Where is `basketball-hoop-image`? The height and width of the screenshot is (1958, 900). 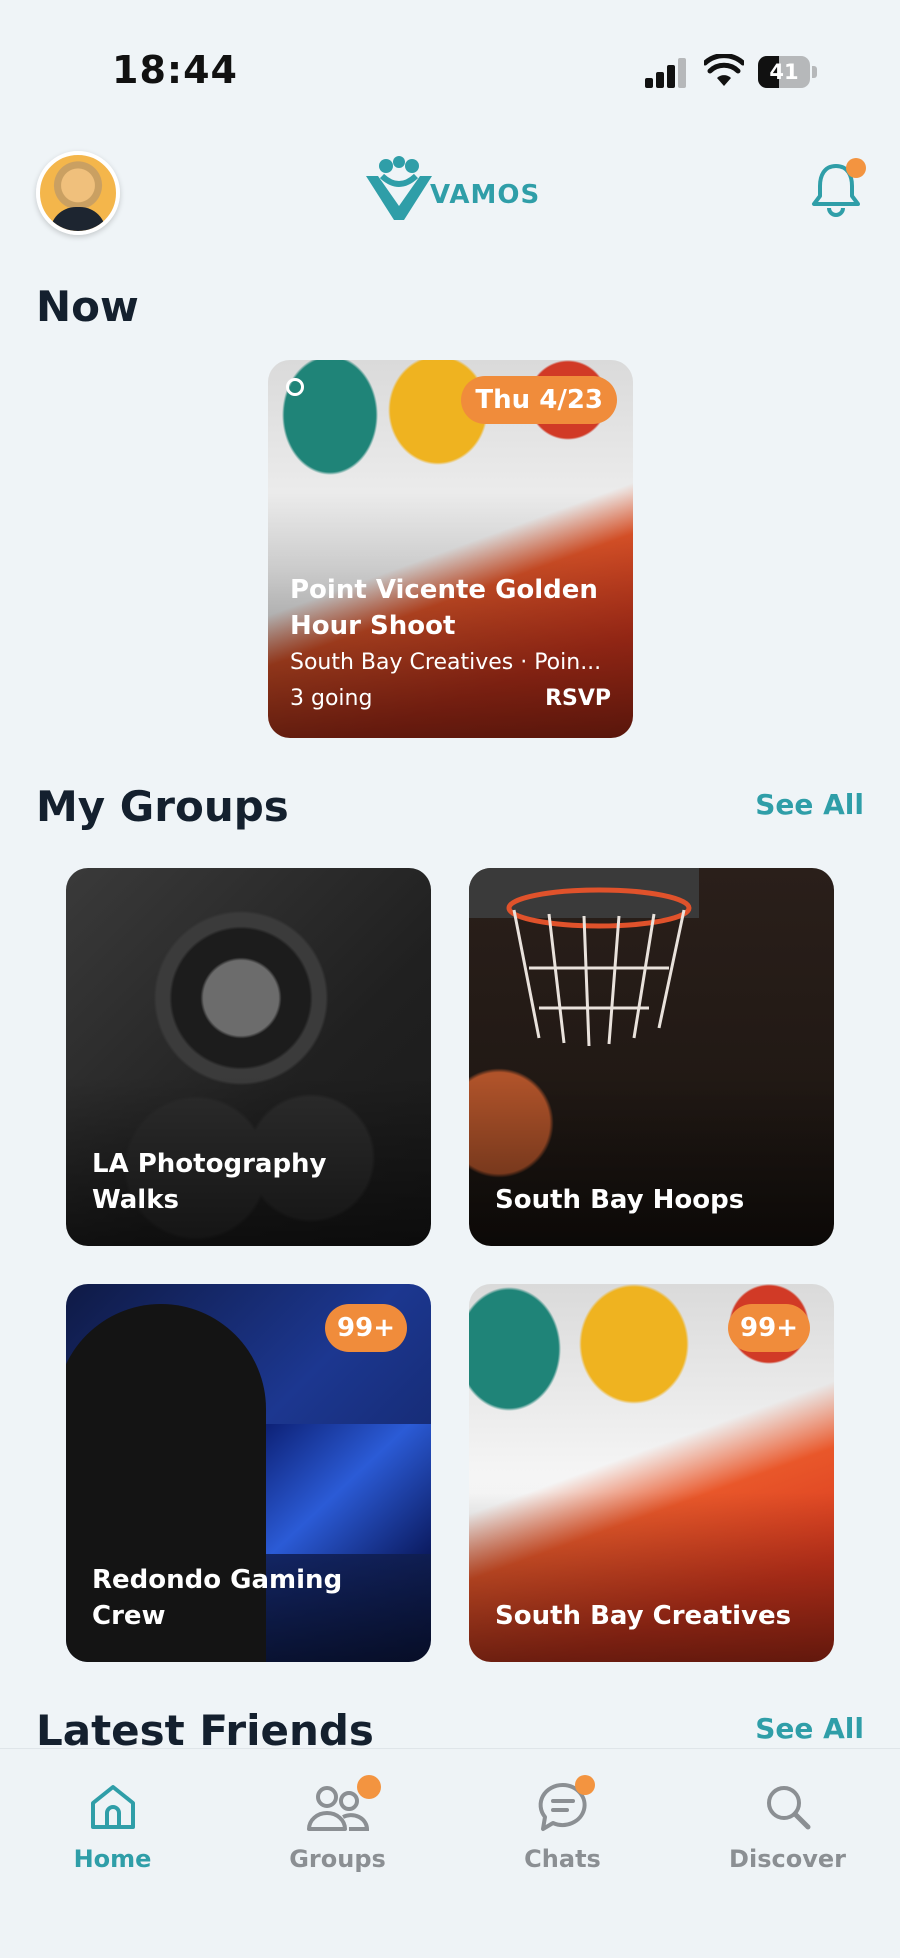 basketball-hoop-image is located at coordinates (584, 957).